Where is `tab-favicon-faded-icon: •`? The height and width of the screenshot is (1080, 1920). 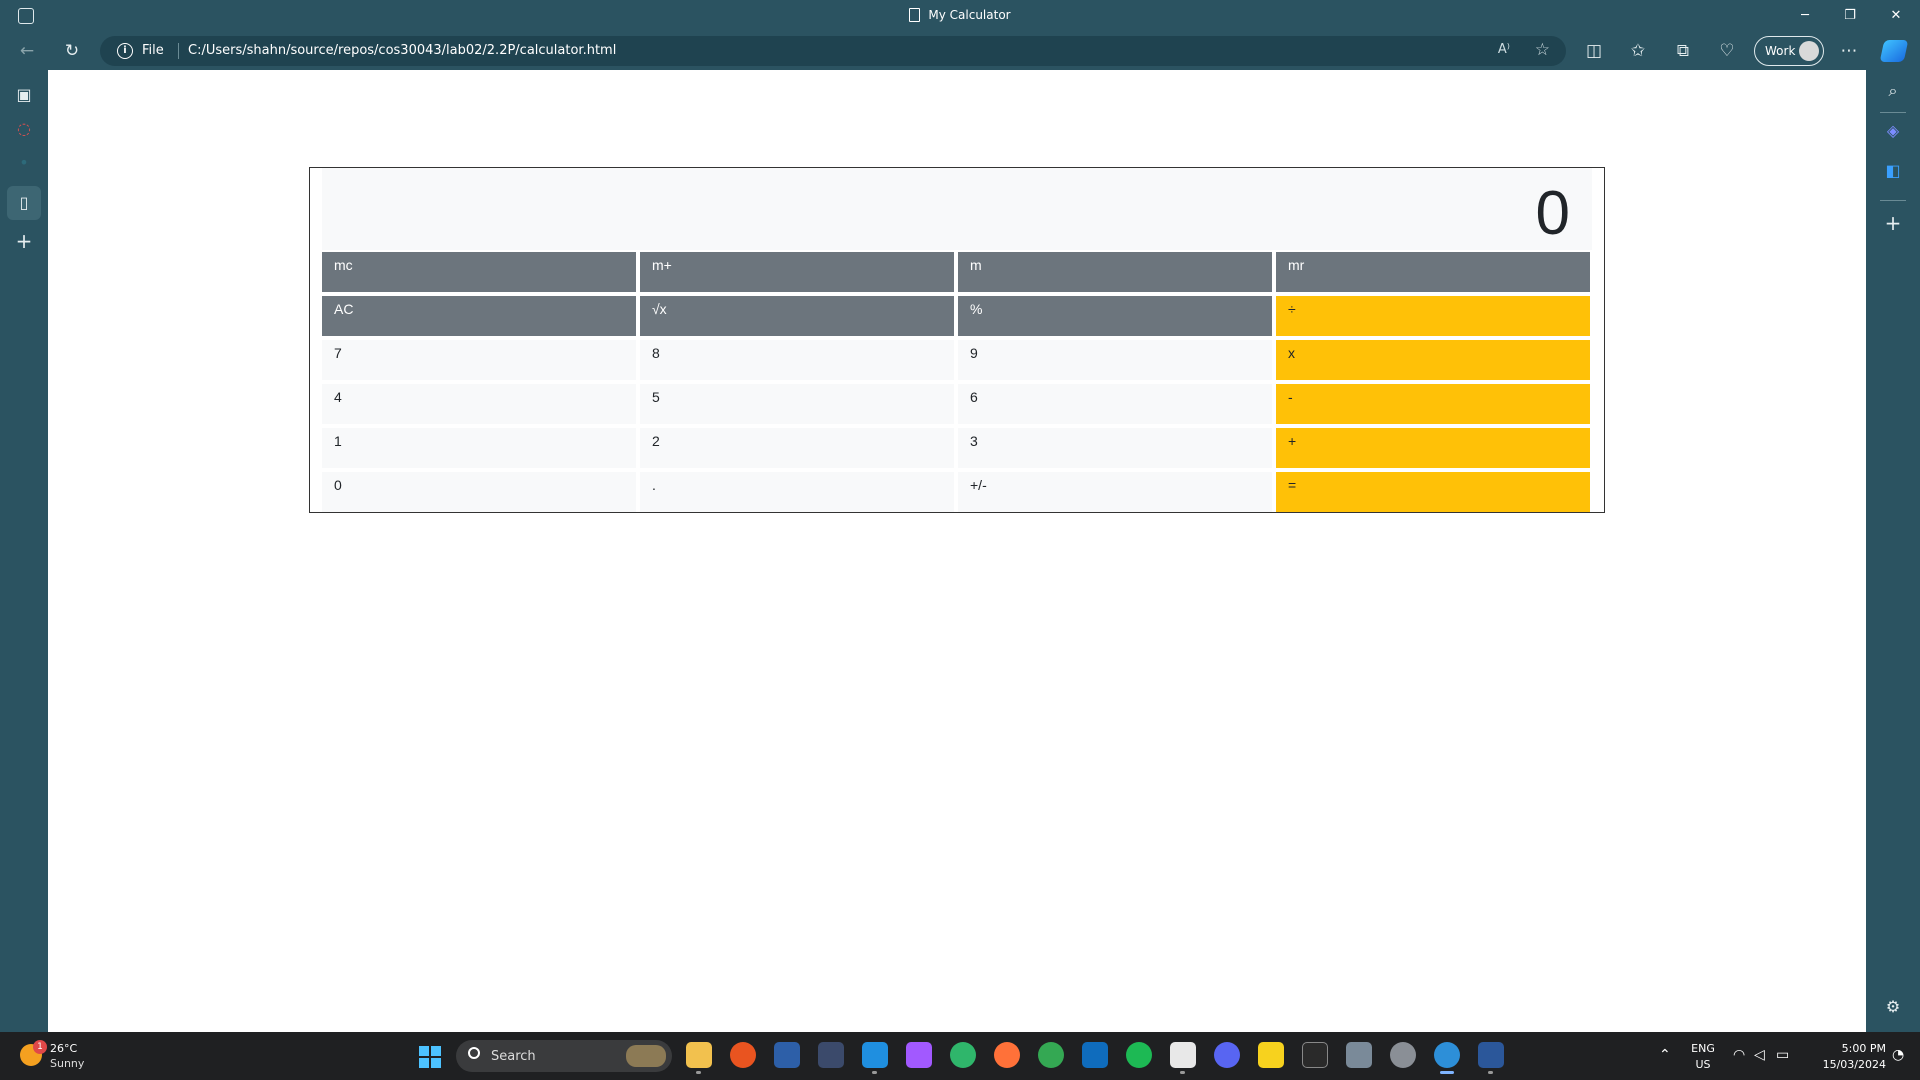
tab-favicon-faded-icon: • is located at coordinates (24, 163).